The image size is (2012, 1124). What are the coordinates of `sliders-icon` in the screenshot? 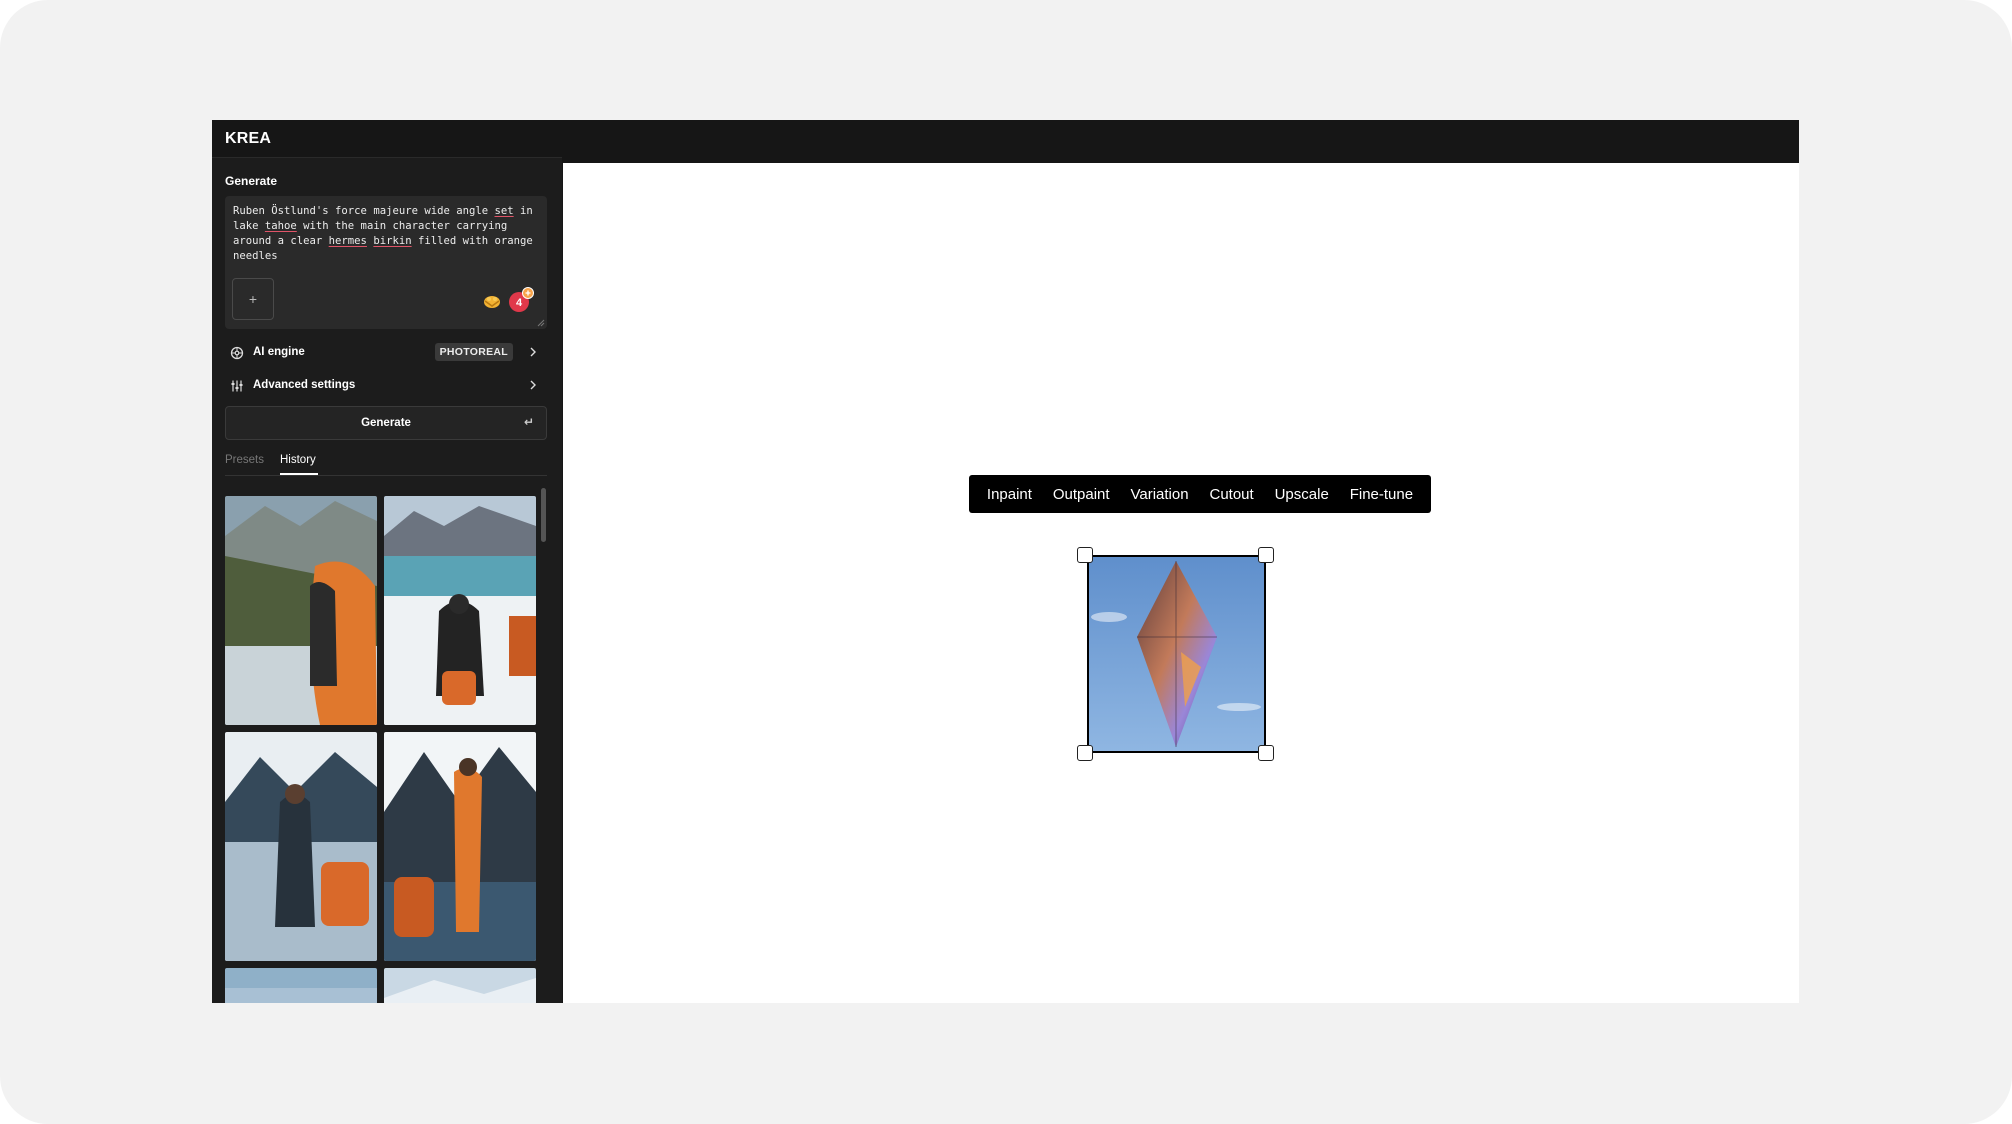 It's located at (237, 386).